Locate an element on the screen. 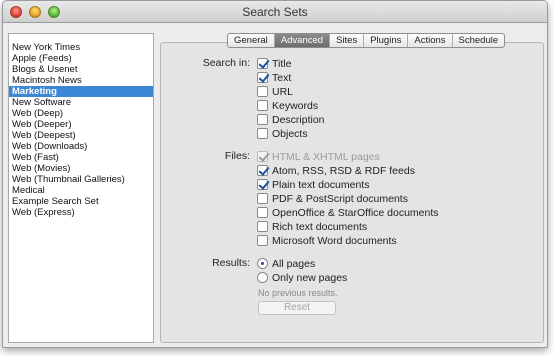 This screenshot has height=356, width=554. sidebar-item-web-movies: Web (Movies) is located at coordinates (81, 168).